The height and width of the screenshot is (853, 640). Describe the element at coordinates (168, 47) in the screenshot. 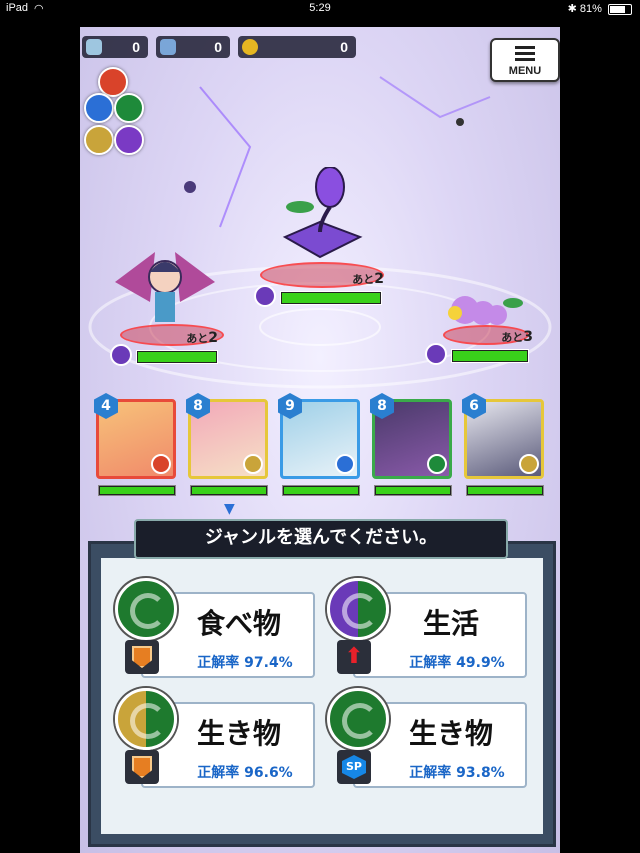

I see `ticket-icon` at that location.